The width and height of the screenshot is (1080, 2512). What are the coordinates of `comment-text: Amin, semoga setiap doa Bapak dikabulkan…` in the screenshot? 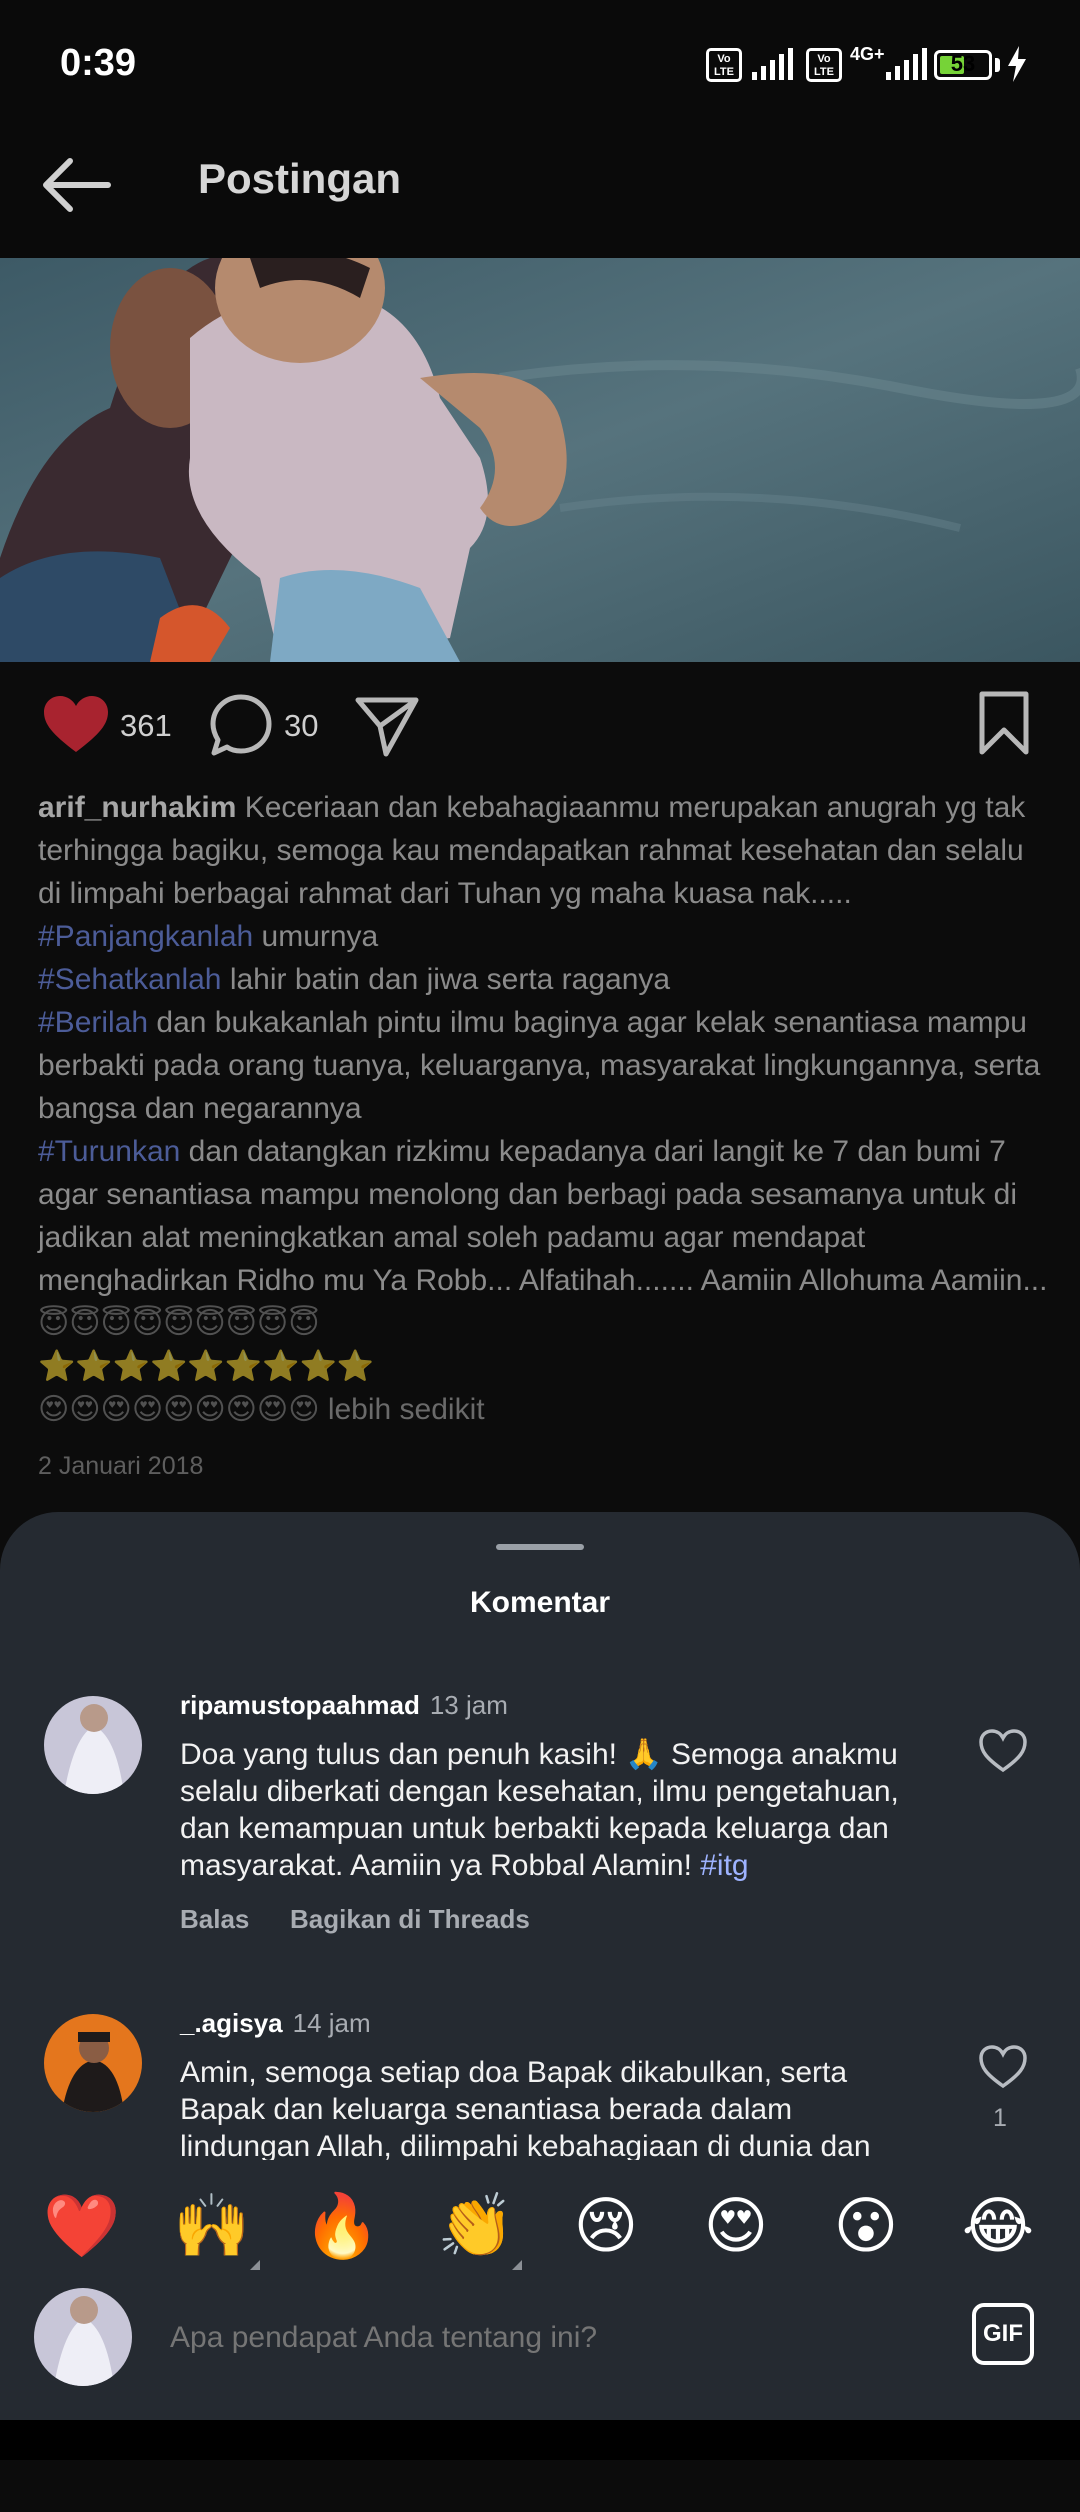 It's located at (550, 2107).